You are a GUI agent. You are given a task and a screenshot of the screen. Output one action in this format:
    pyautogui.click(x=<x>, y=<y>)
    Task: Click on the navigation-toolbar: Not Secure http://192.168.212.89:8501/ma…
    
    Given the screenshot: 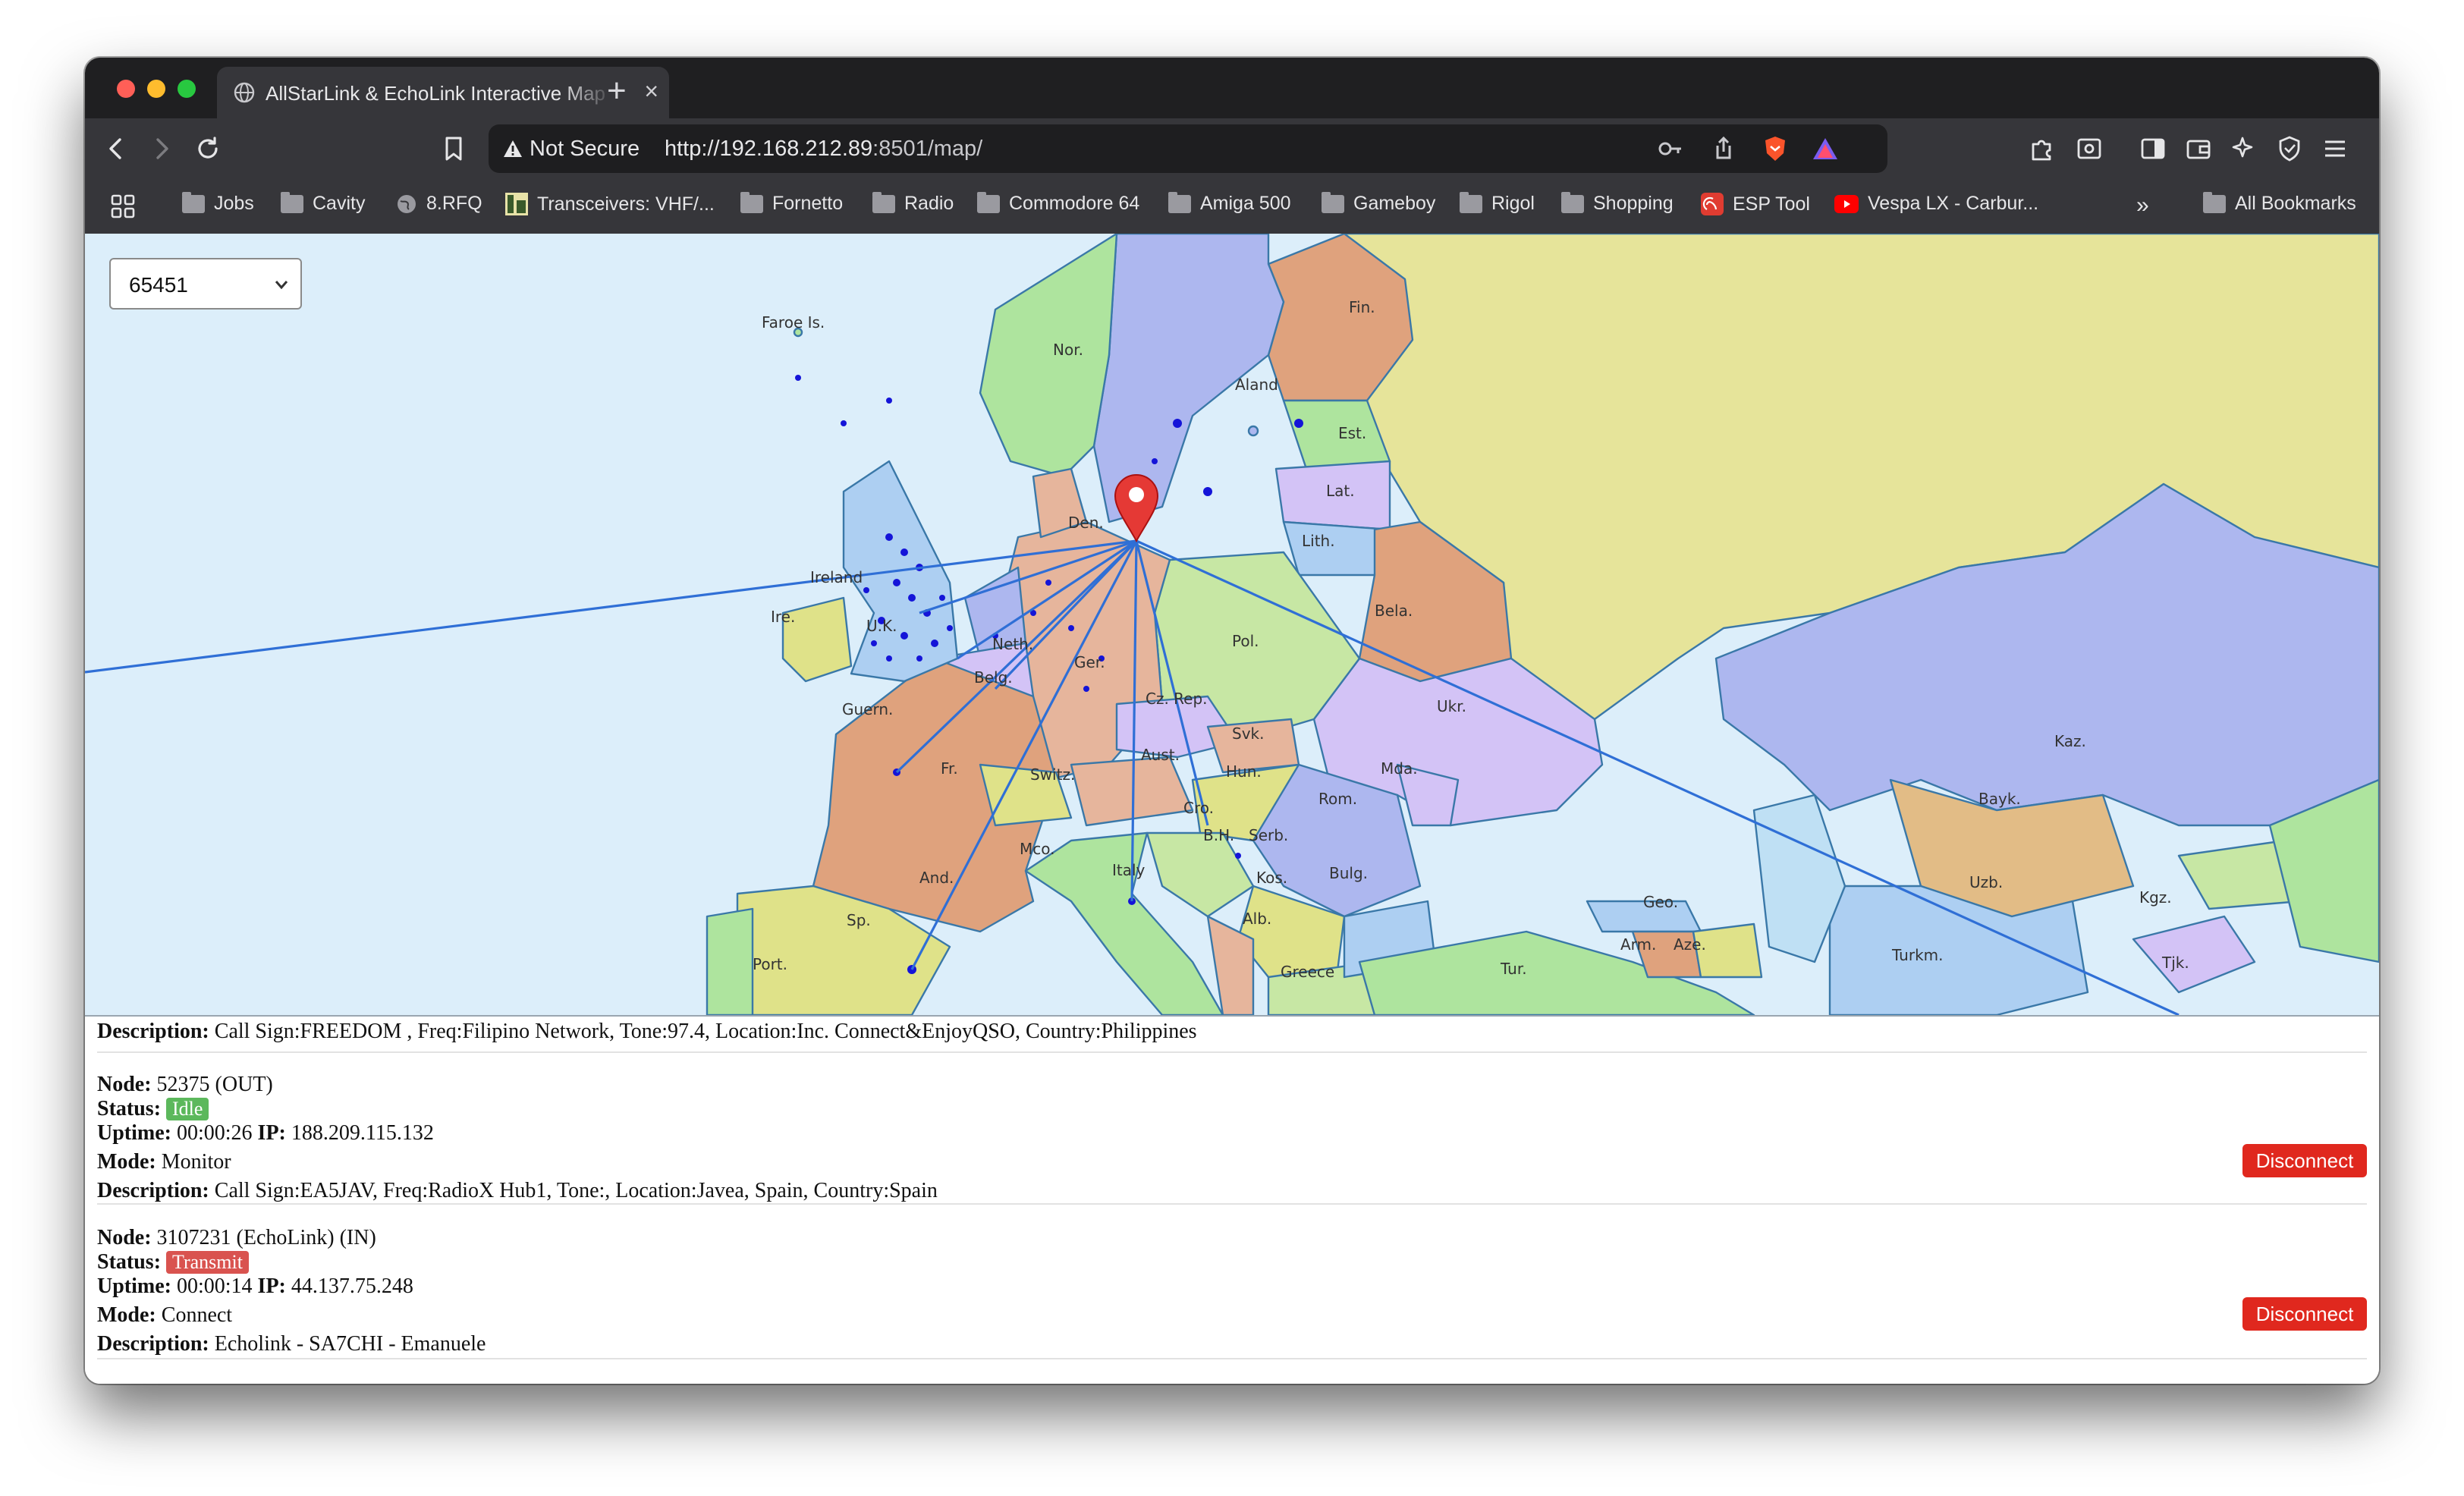 What is the action you would take?
    pyautogui.click(x=1232, y=148)
    